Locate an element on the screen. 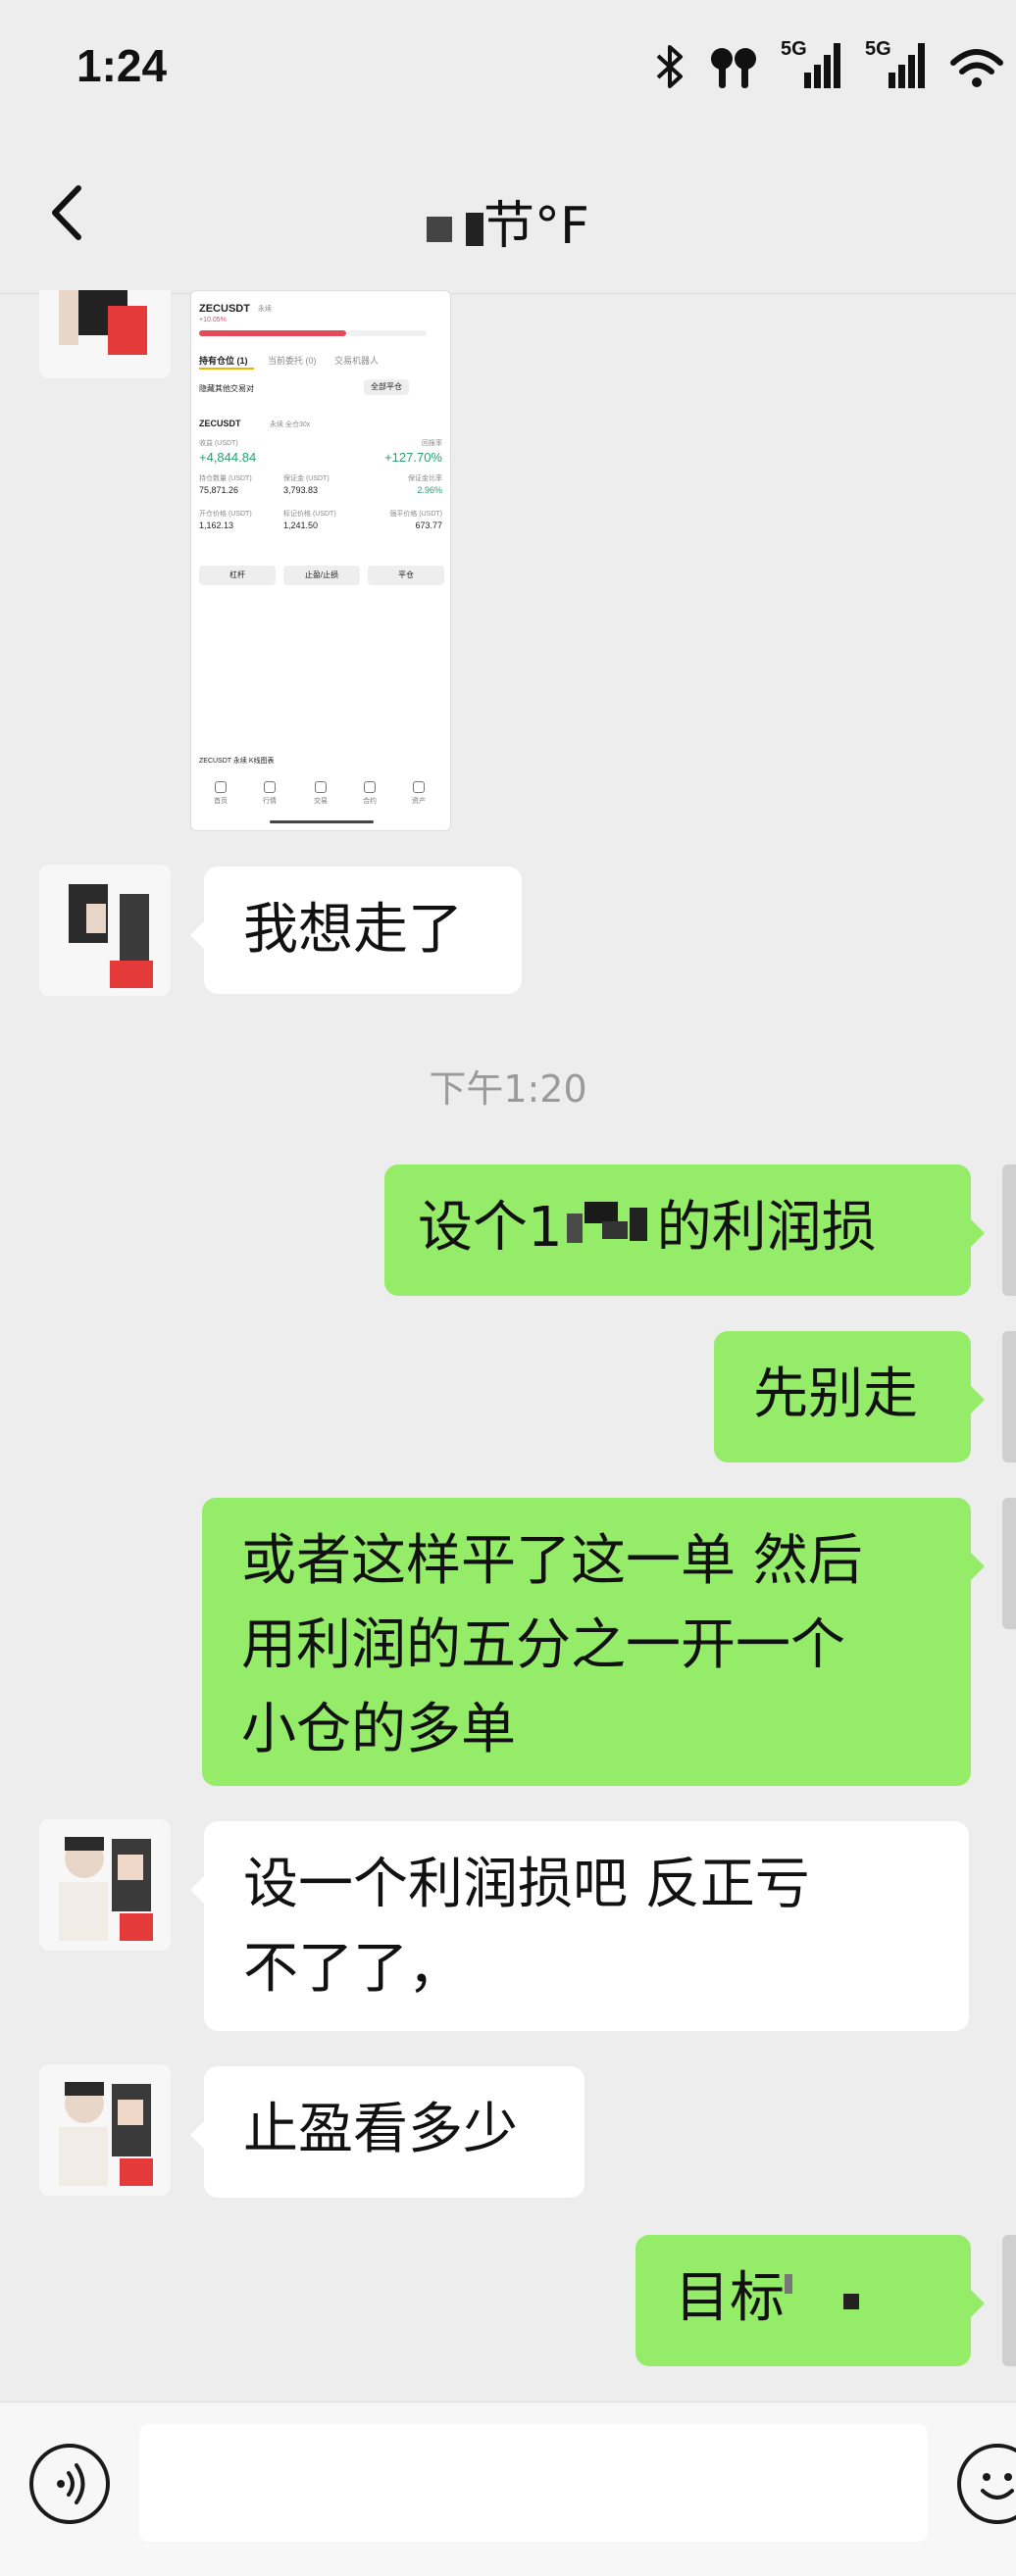  shot-home-indicator is located at coordinates (322, 821).